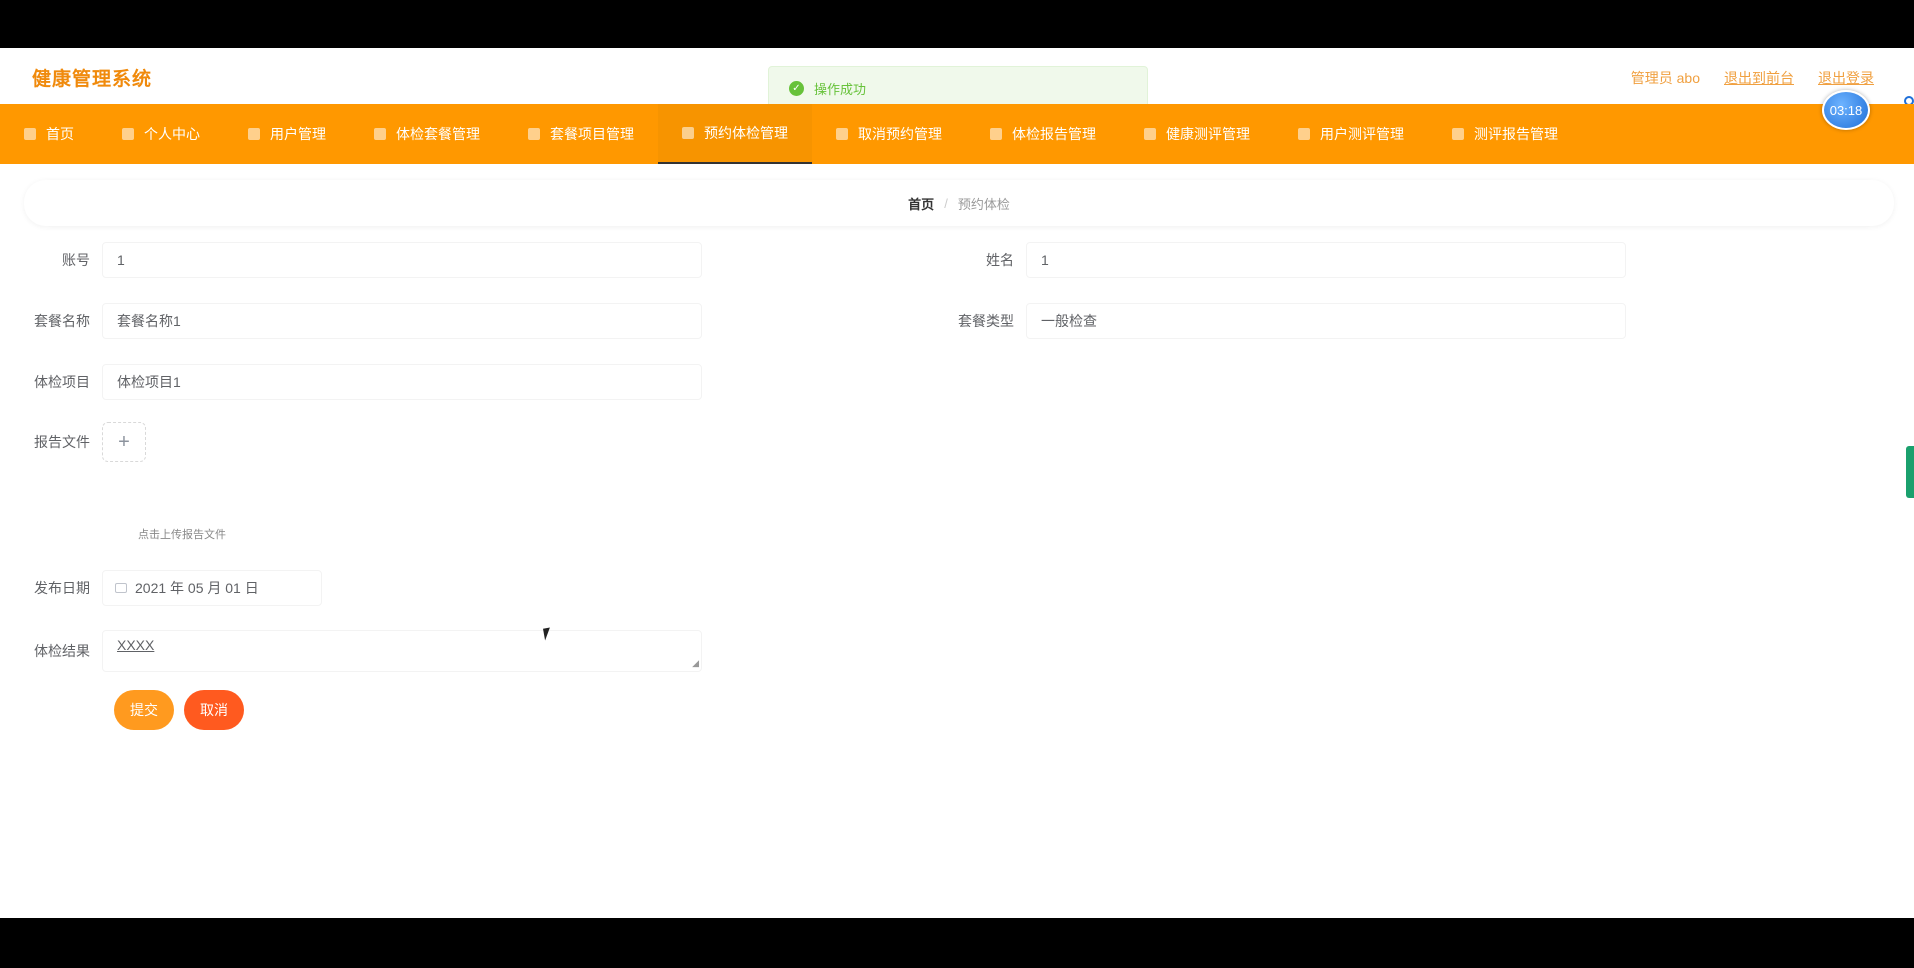 The height and width of the screenshot is (968, 1914). What do you see at coordinates (996, 134) in the screenshot?
I see `report-icon` at bounding box center [996, 134].